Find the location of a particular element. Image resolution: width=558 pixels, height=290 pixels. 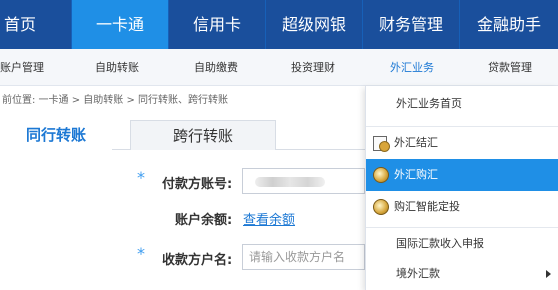

menu-item-forex-home: 外汇业务首页 is located at coordinates (462, 104).